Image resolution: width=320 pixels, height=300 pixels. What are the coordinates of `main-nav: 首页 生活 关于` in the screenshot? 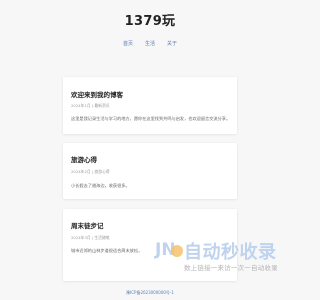 It's located at (150, 43).